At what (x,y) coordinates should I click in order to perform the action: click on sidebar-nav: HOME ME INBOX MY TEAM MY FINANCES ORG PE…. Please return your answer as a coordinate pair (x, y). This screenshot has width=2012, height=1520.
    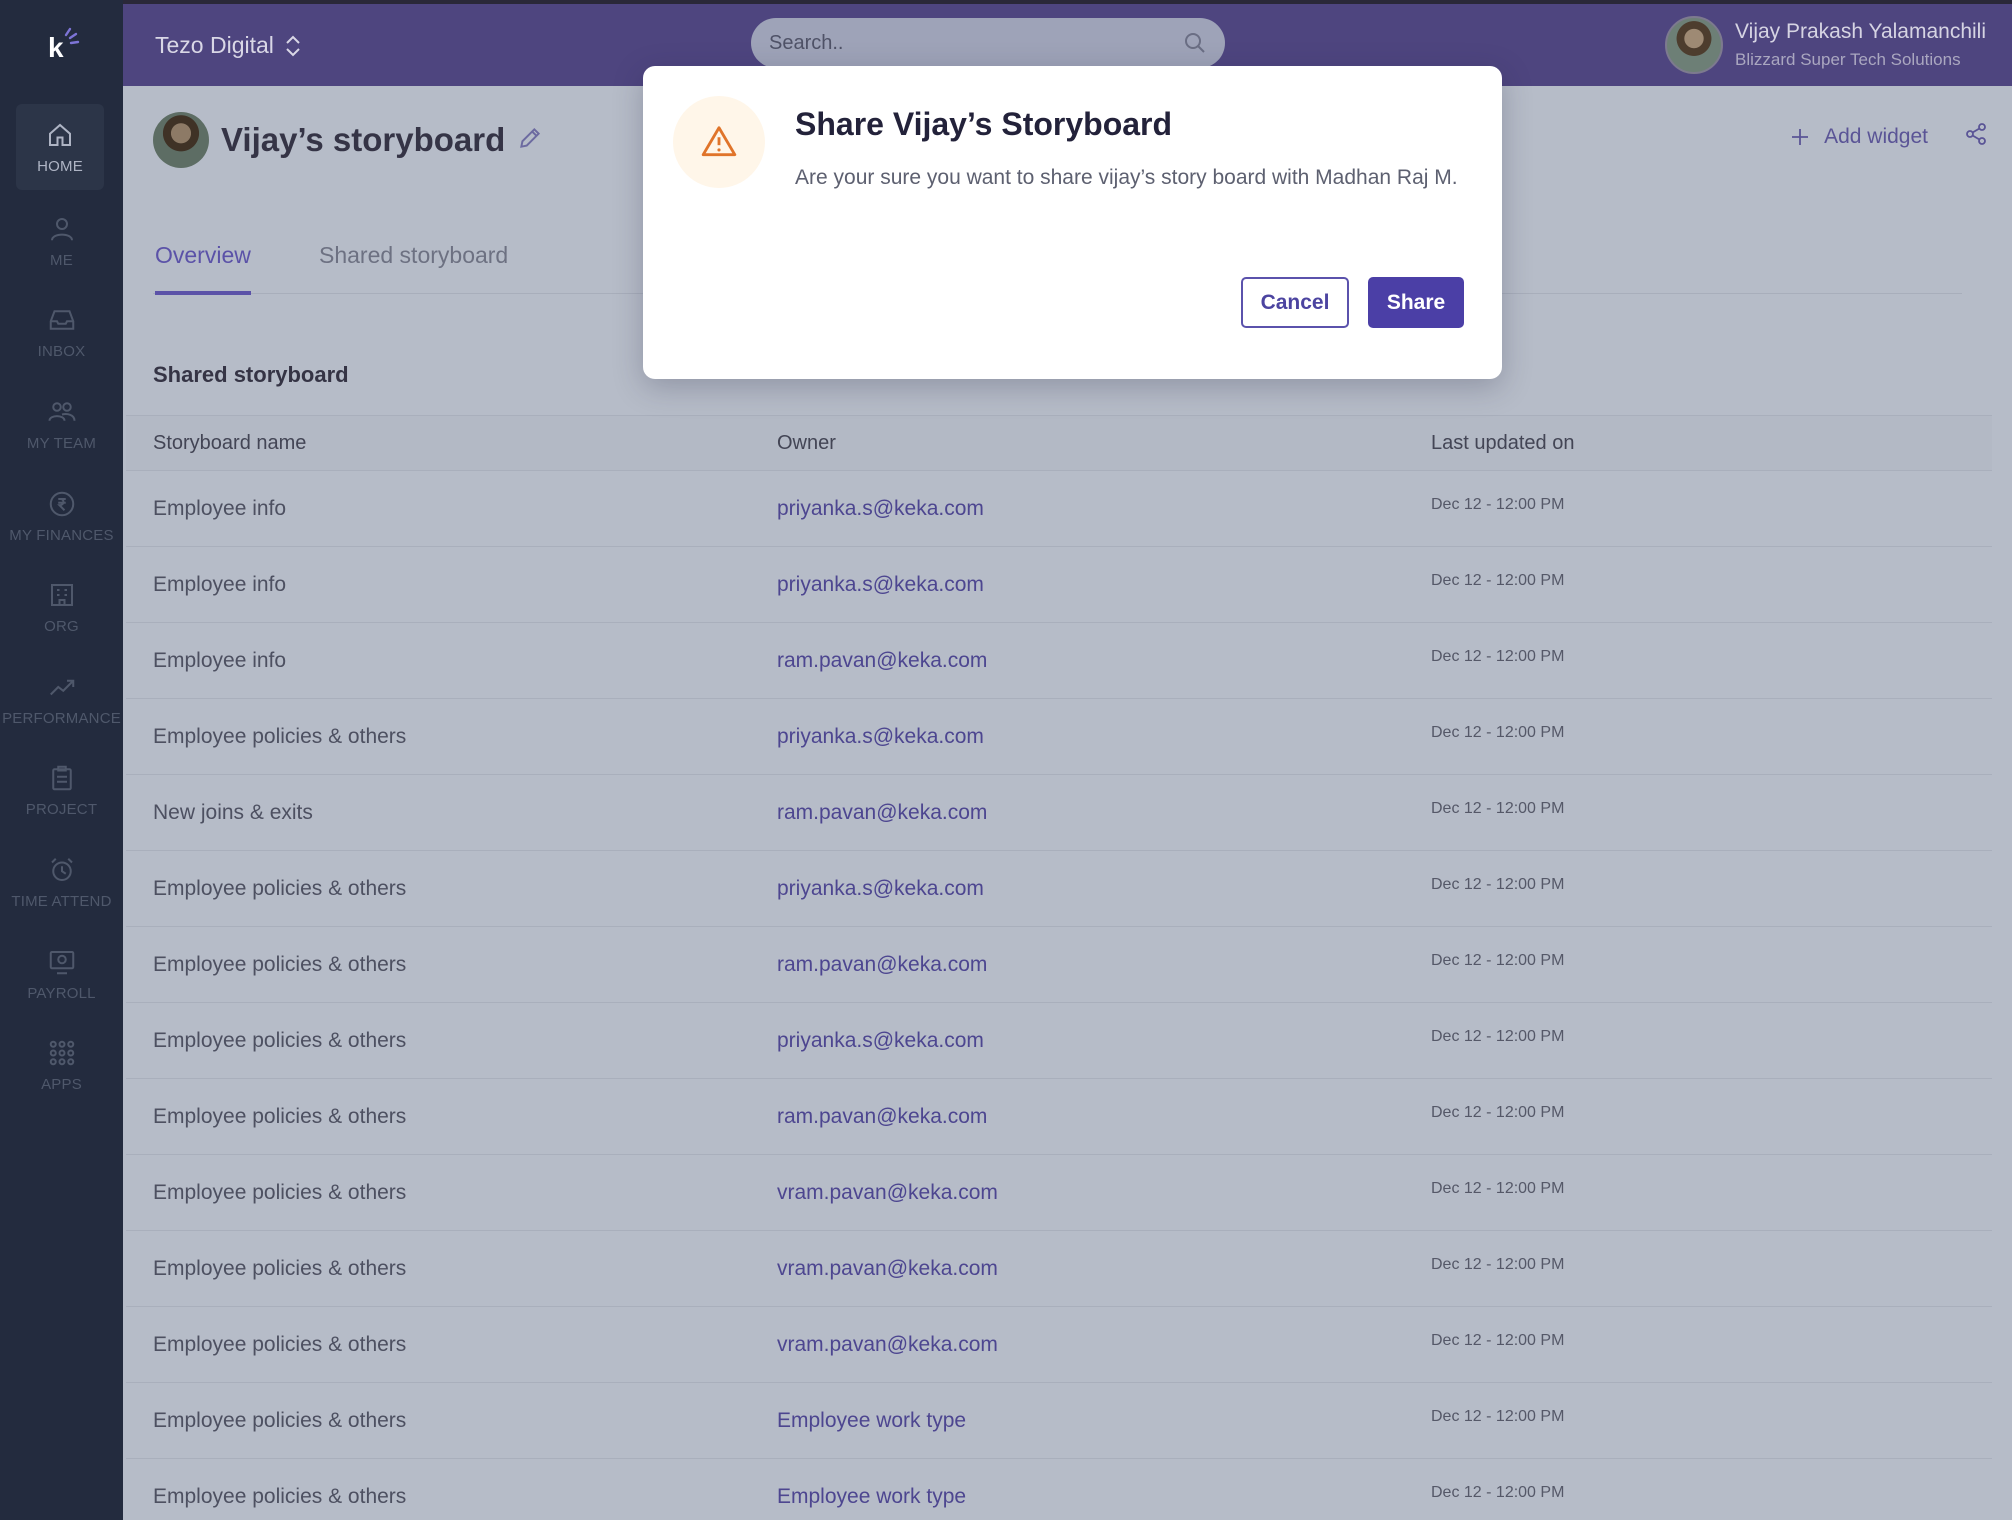
    Looking at the image, I should click on (61, 608).